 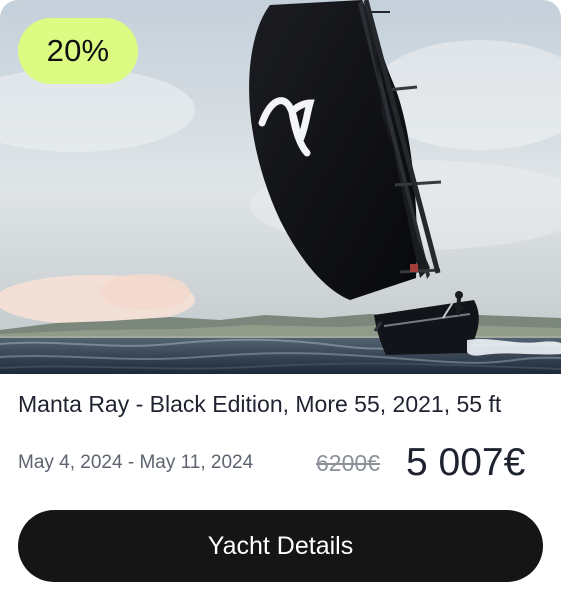 What do you see at coordinates (348, 463) in the screenshot?
I see `original-price: 6200€` at bounding box center [348, 463].